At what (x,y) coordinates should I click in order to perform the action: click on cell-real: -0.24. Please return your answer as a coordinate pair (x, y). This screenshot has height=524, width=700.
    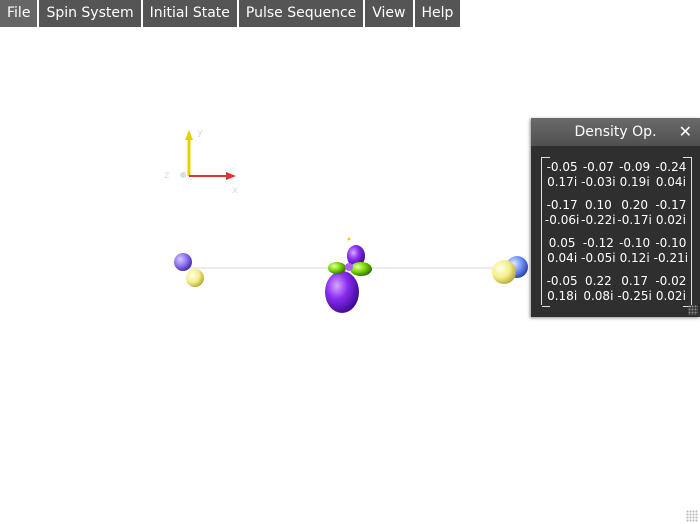
    Looking at the image, I should click on (671, 167).